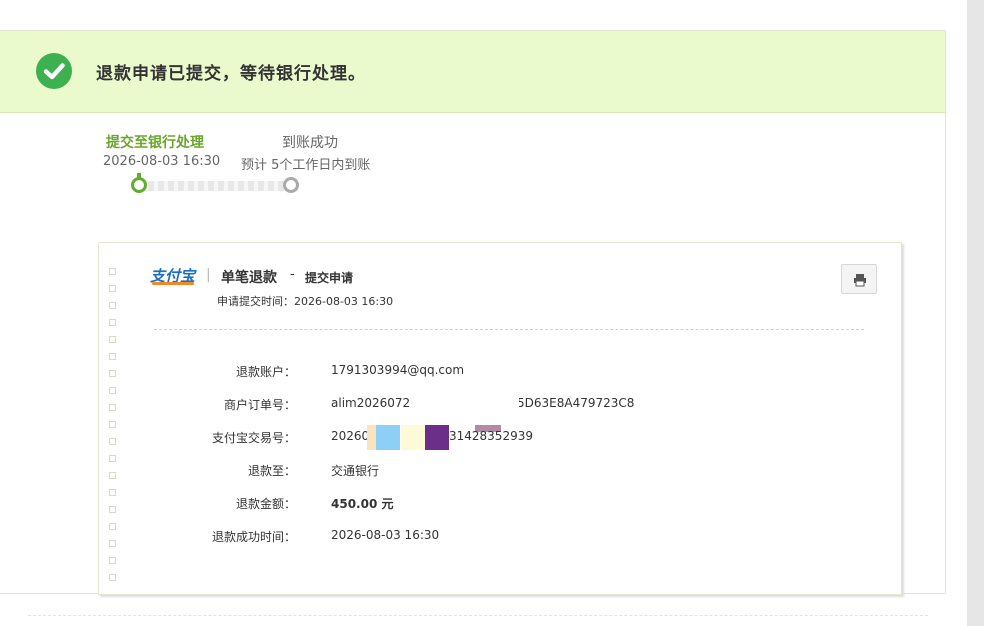  I want to click on field-value-prefix: alim2026072, so click(371, 403).